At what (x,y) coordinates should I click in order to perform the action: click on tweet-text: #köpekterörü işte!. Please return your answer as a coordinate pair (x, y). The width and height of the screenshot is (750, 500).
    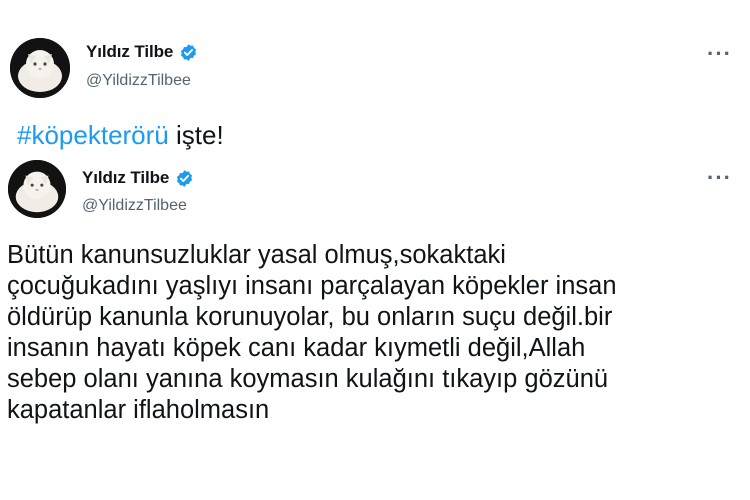
    Looking at the image, I should click on (120, 135).